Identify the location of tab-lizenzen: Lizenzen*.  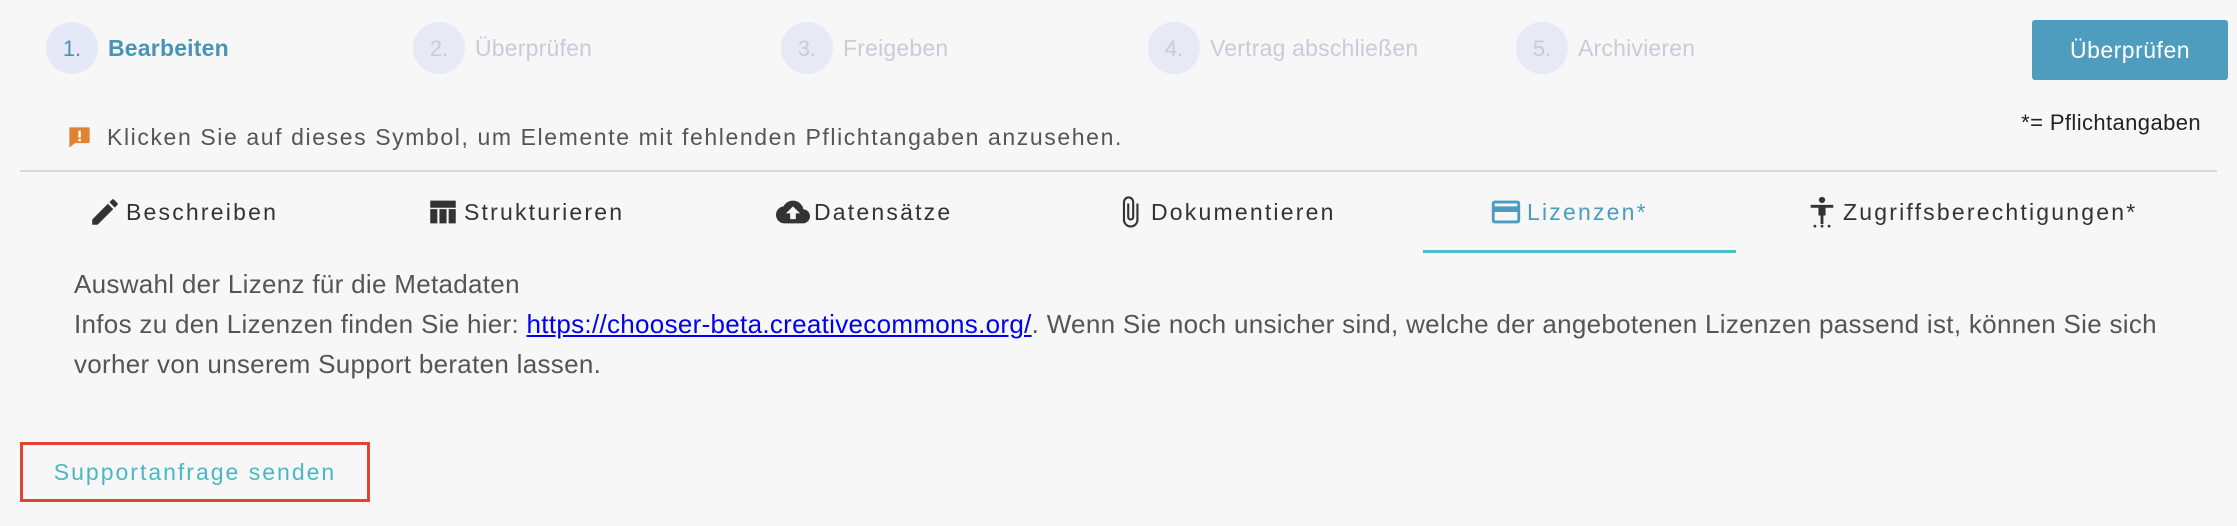
(1568, 212).